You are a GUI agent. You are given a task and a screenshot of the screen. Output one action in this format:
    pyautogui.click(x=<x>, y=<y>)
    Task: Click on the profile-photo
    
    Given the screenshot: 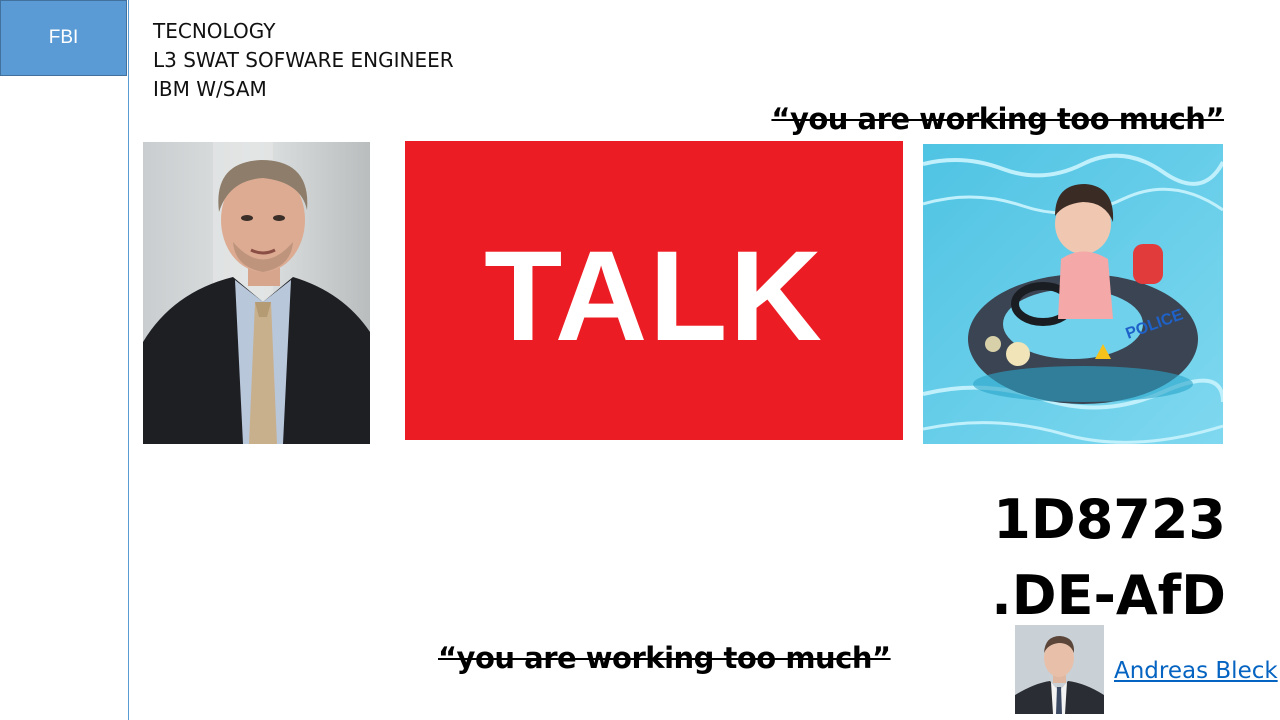 What is the action you would take?
    pyautogui.click(x=1059, y=669)
    